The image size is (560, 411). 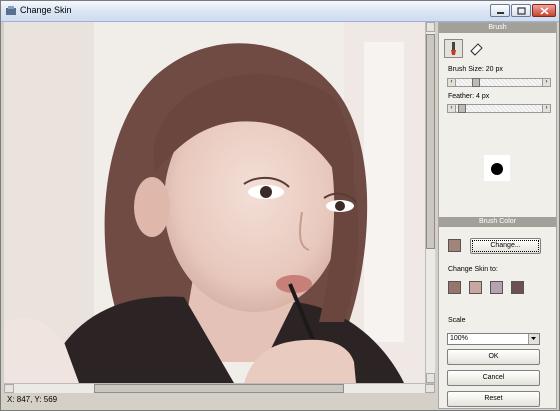 I want to click on app-icon, so click(x=11, y=10).